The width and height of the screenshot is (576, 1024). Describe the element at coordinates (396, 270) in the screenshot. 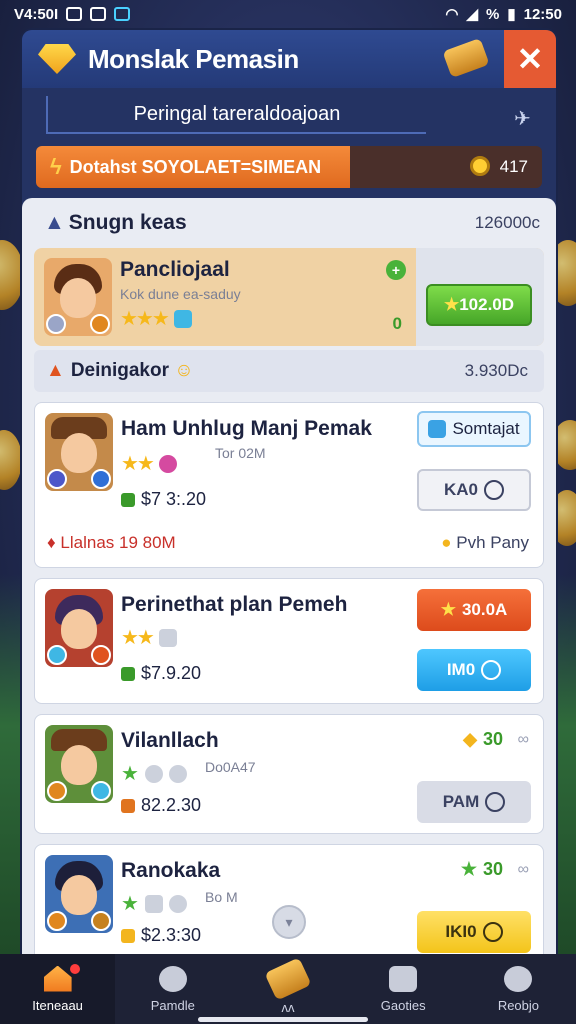

I see `upgrade-icon: +` at that location.